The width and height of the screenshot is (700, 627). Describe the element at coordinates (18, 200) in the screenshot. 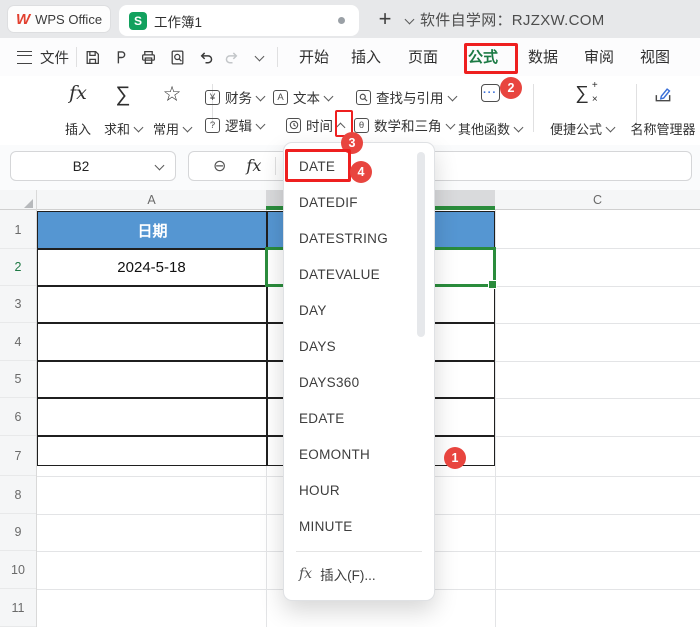

I see `select-all-corner` at that location.